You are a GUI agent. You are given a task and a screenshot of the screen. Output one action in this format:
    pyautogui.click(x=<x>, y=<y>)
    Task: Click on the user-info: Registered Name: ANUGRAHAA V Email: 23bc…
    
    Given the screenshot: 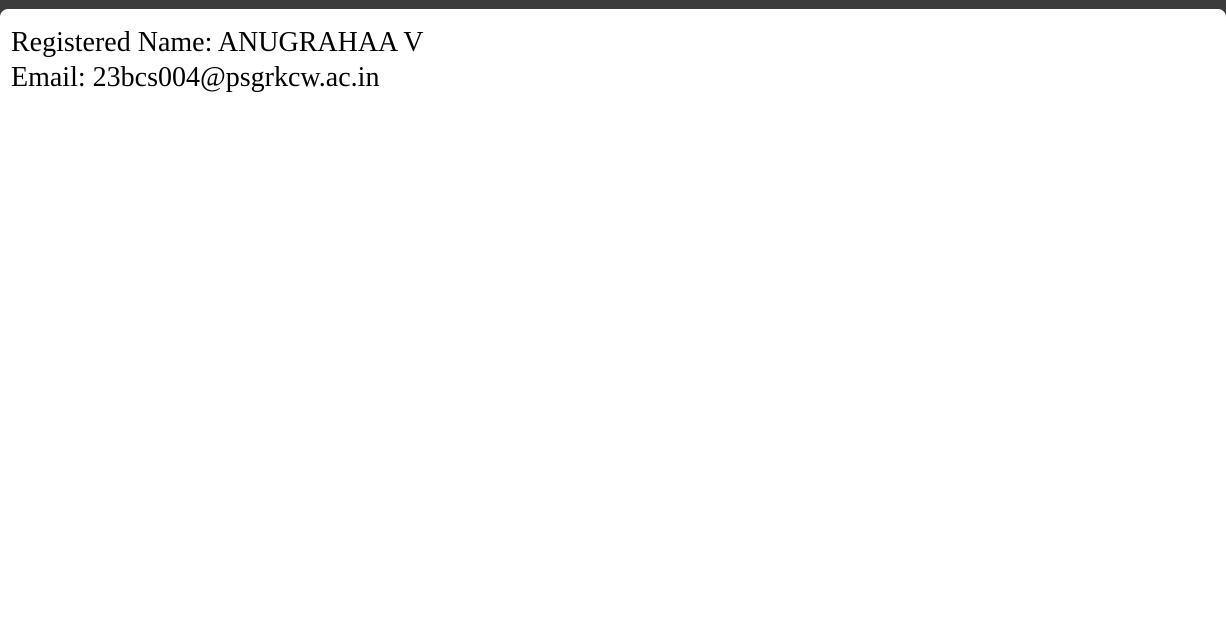 What is the action you would take?
    pyautogui.click(x=217, y=60)
    